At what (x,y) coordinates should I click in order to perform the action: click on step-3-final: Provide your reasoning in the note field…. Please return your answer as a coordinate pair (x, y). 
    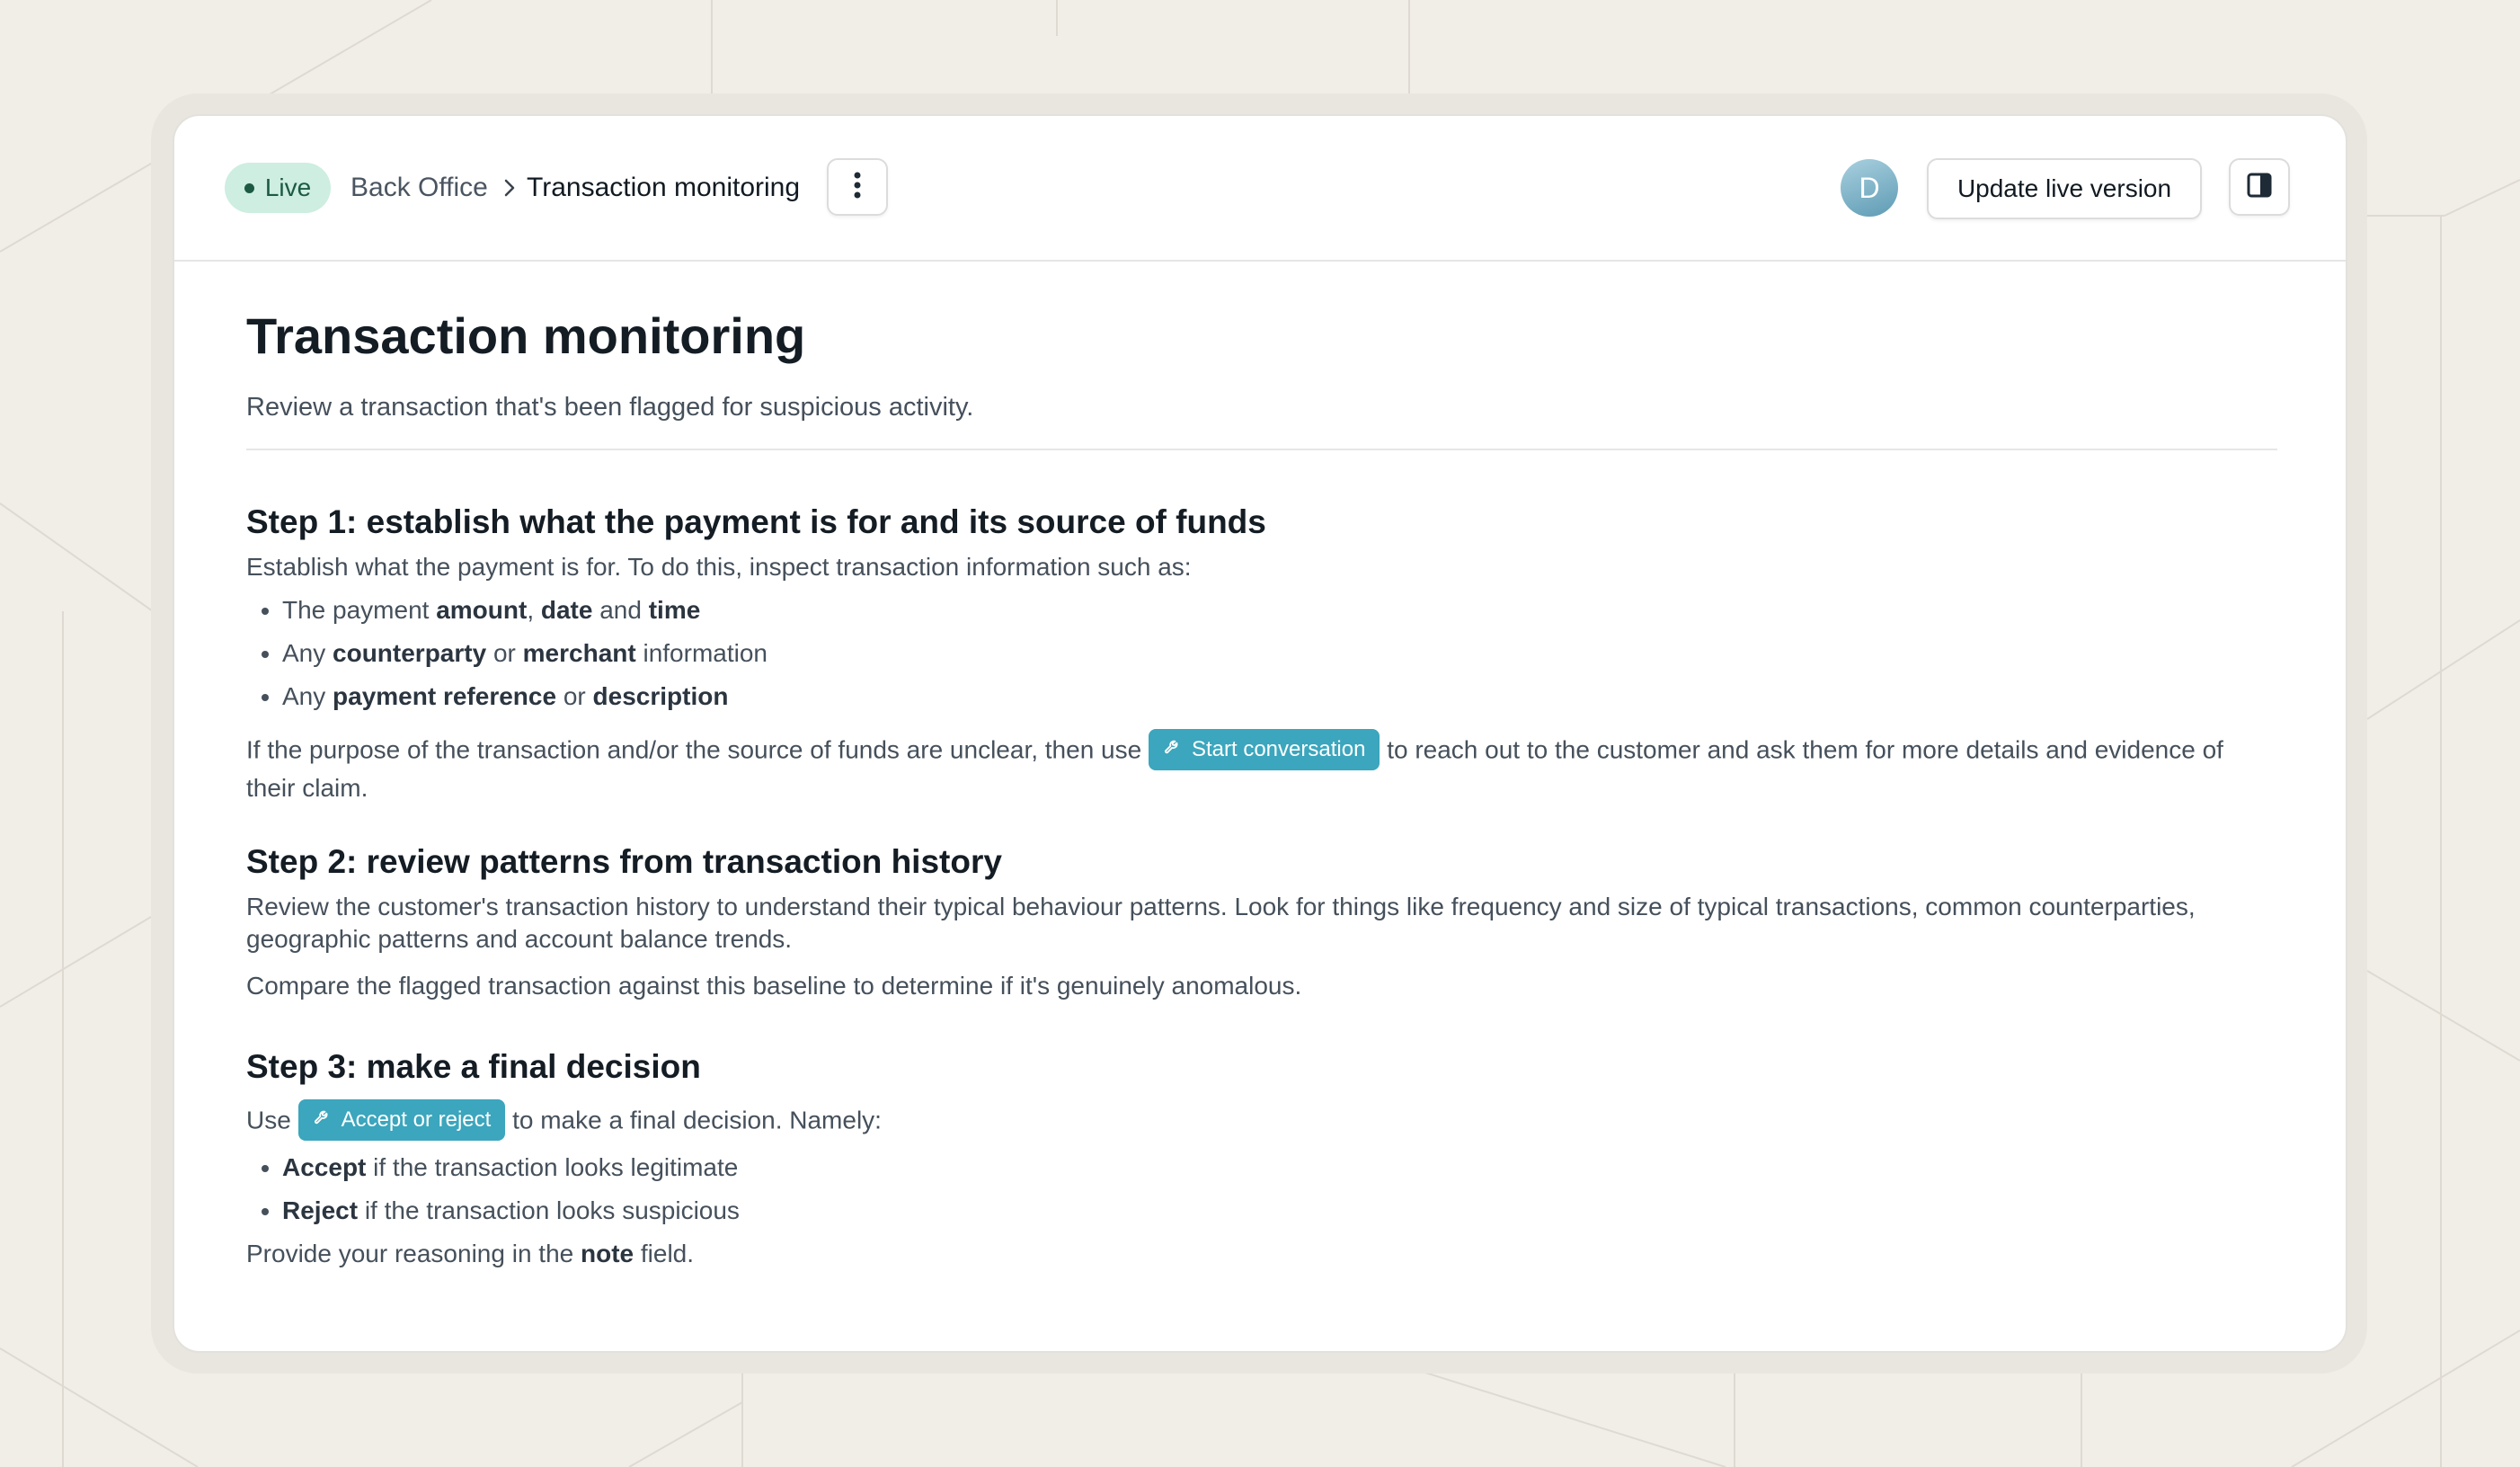
    Looking at the image, I should click on (470, 1253).